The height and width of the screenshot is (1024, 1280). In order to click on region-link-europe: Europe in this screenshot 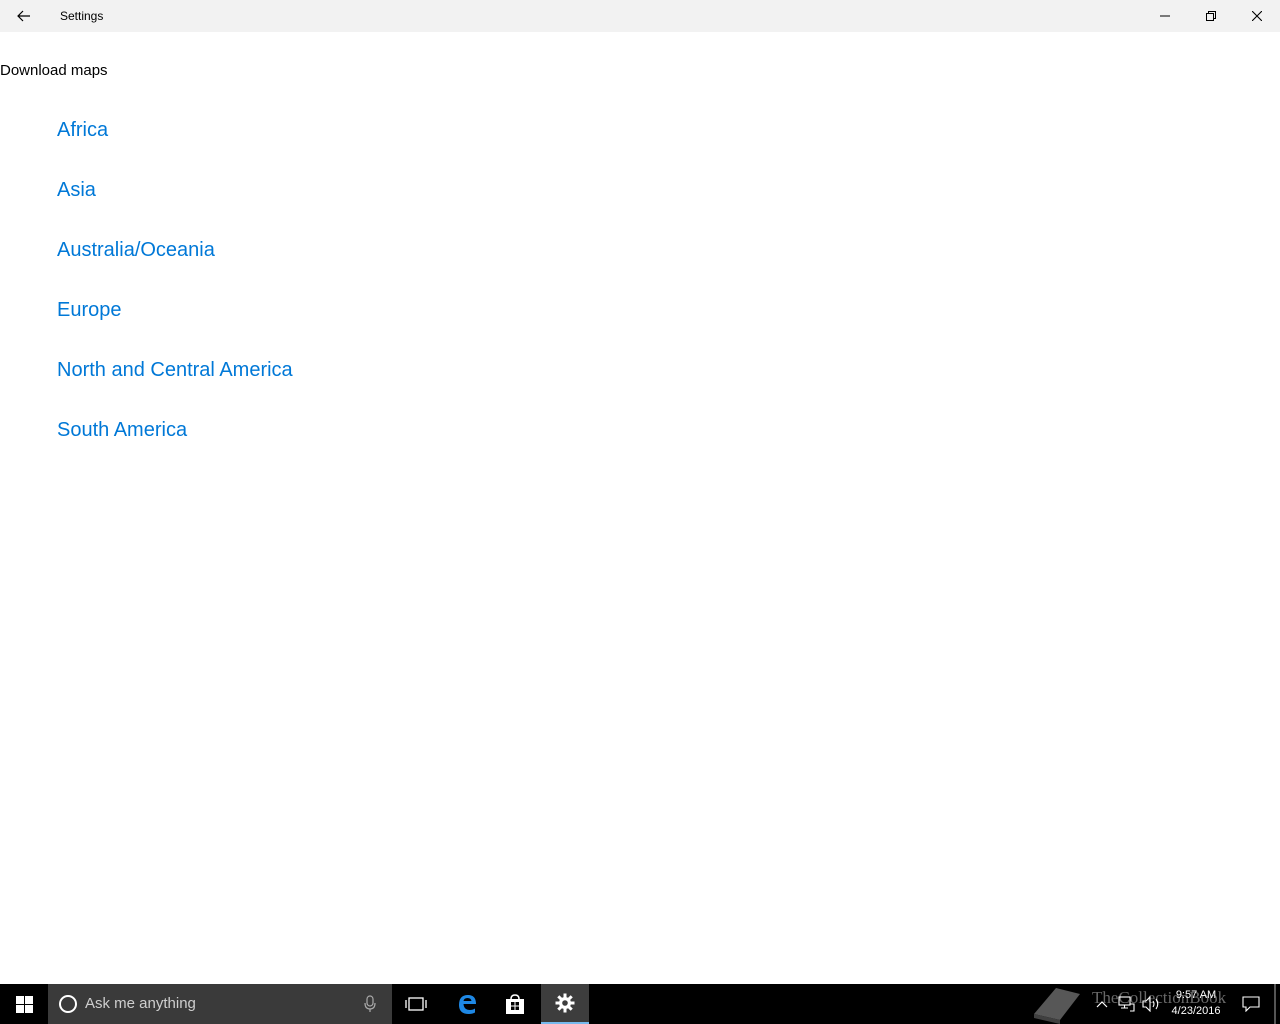, I will do `click(175, 322)`.